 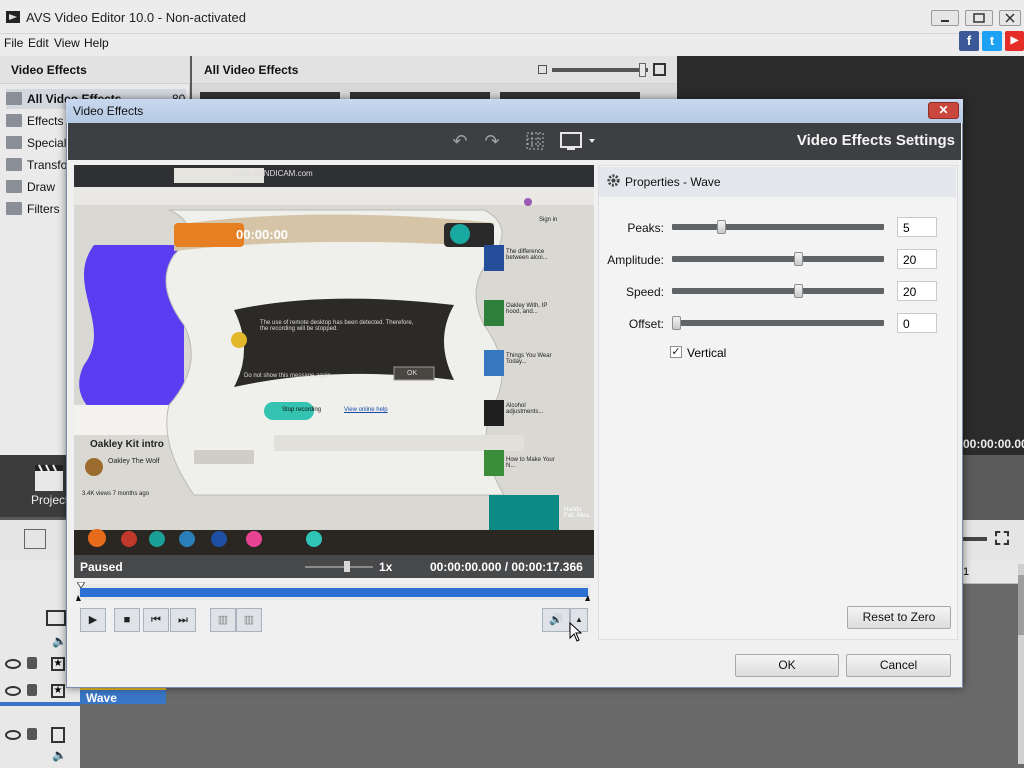 I want to click on project-label: Project, so click(x=50, y=500).